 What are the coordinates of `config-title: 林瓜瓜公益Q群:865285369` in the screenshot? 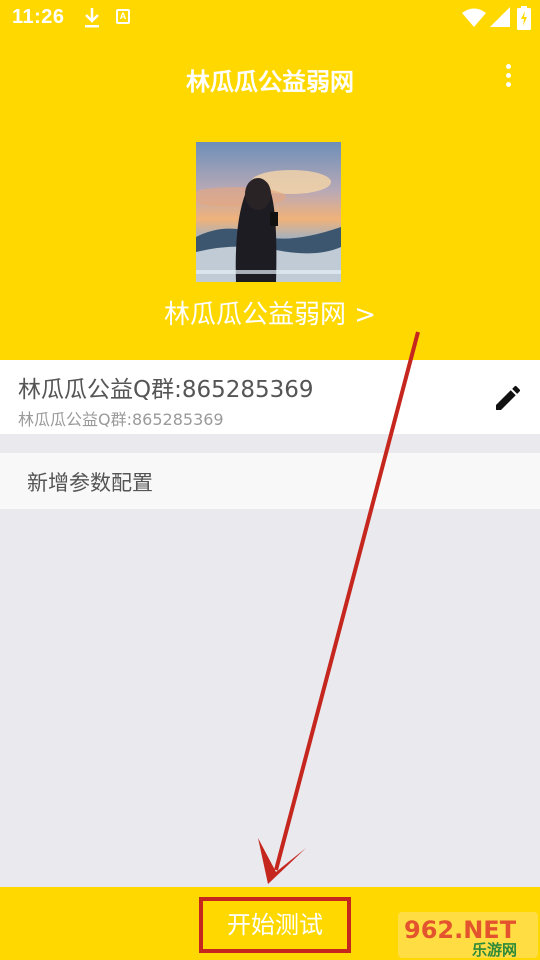 It's located at (166, 390).